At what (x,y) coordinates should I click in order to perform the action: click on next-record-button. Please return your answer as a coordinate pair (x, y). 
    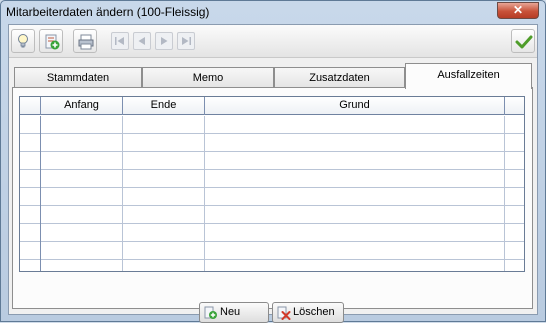
    Looking at the image, I should click on (164, 41).